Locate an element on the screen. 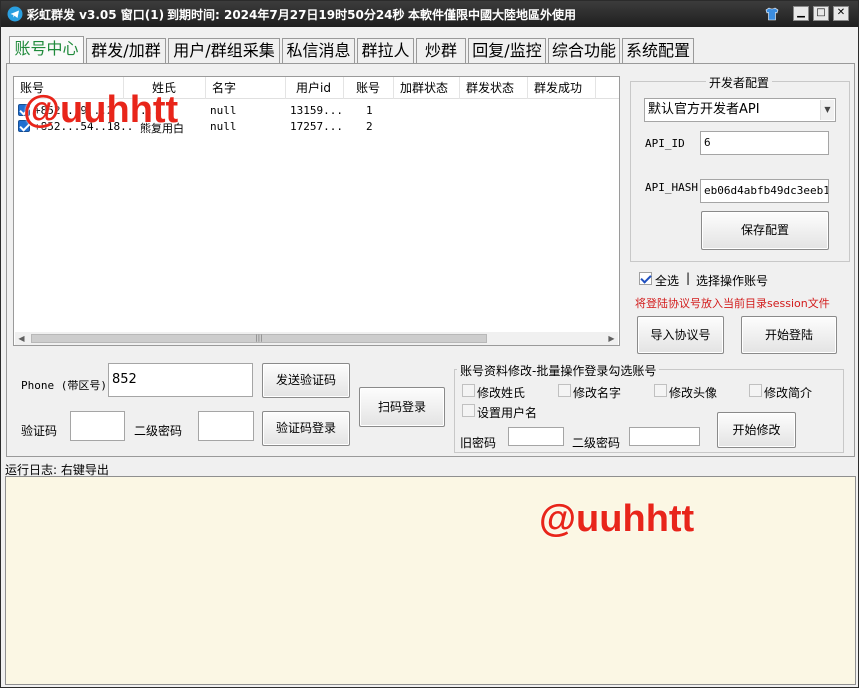  tab-account-center: 账号中心 is located at coordinates (46, 50).